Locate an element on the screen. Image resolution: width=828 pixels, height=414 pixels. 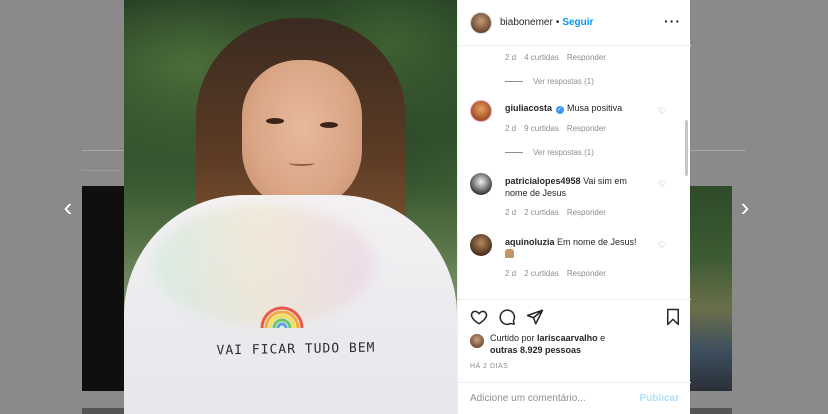
post-header: biabonemer • Seguir ··· is located at coordinates (574, 23).